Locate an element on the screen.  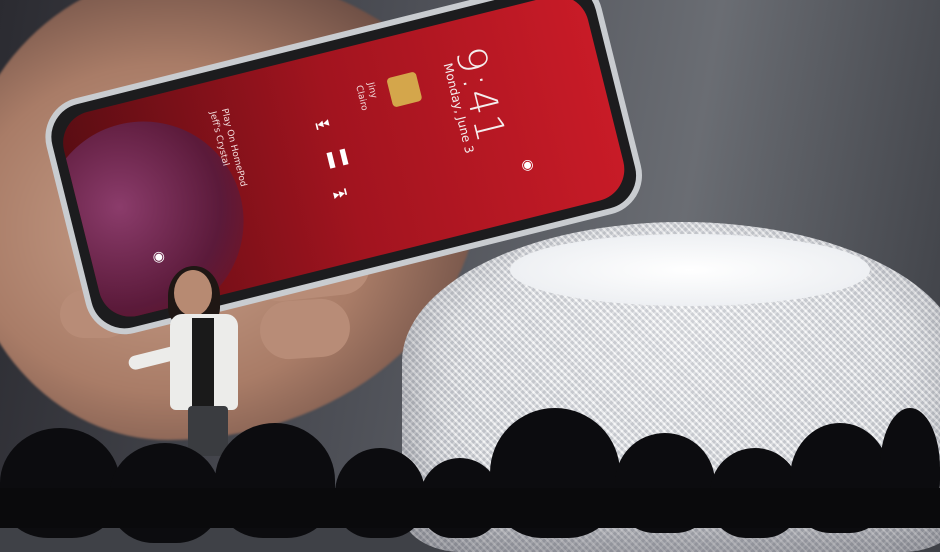
pause-icon: ❚❚ is located at coordinates (337, 157).